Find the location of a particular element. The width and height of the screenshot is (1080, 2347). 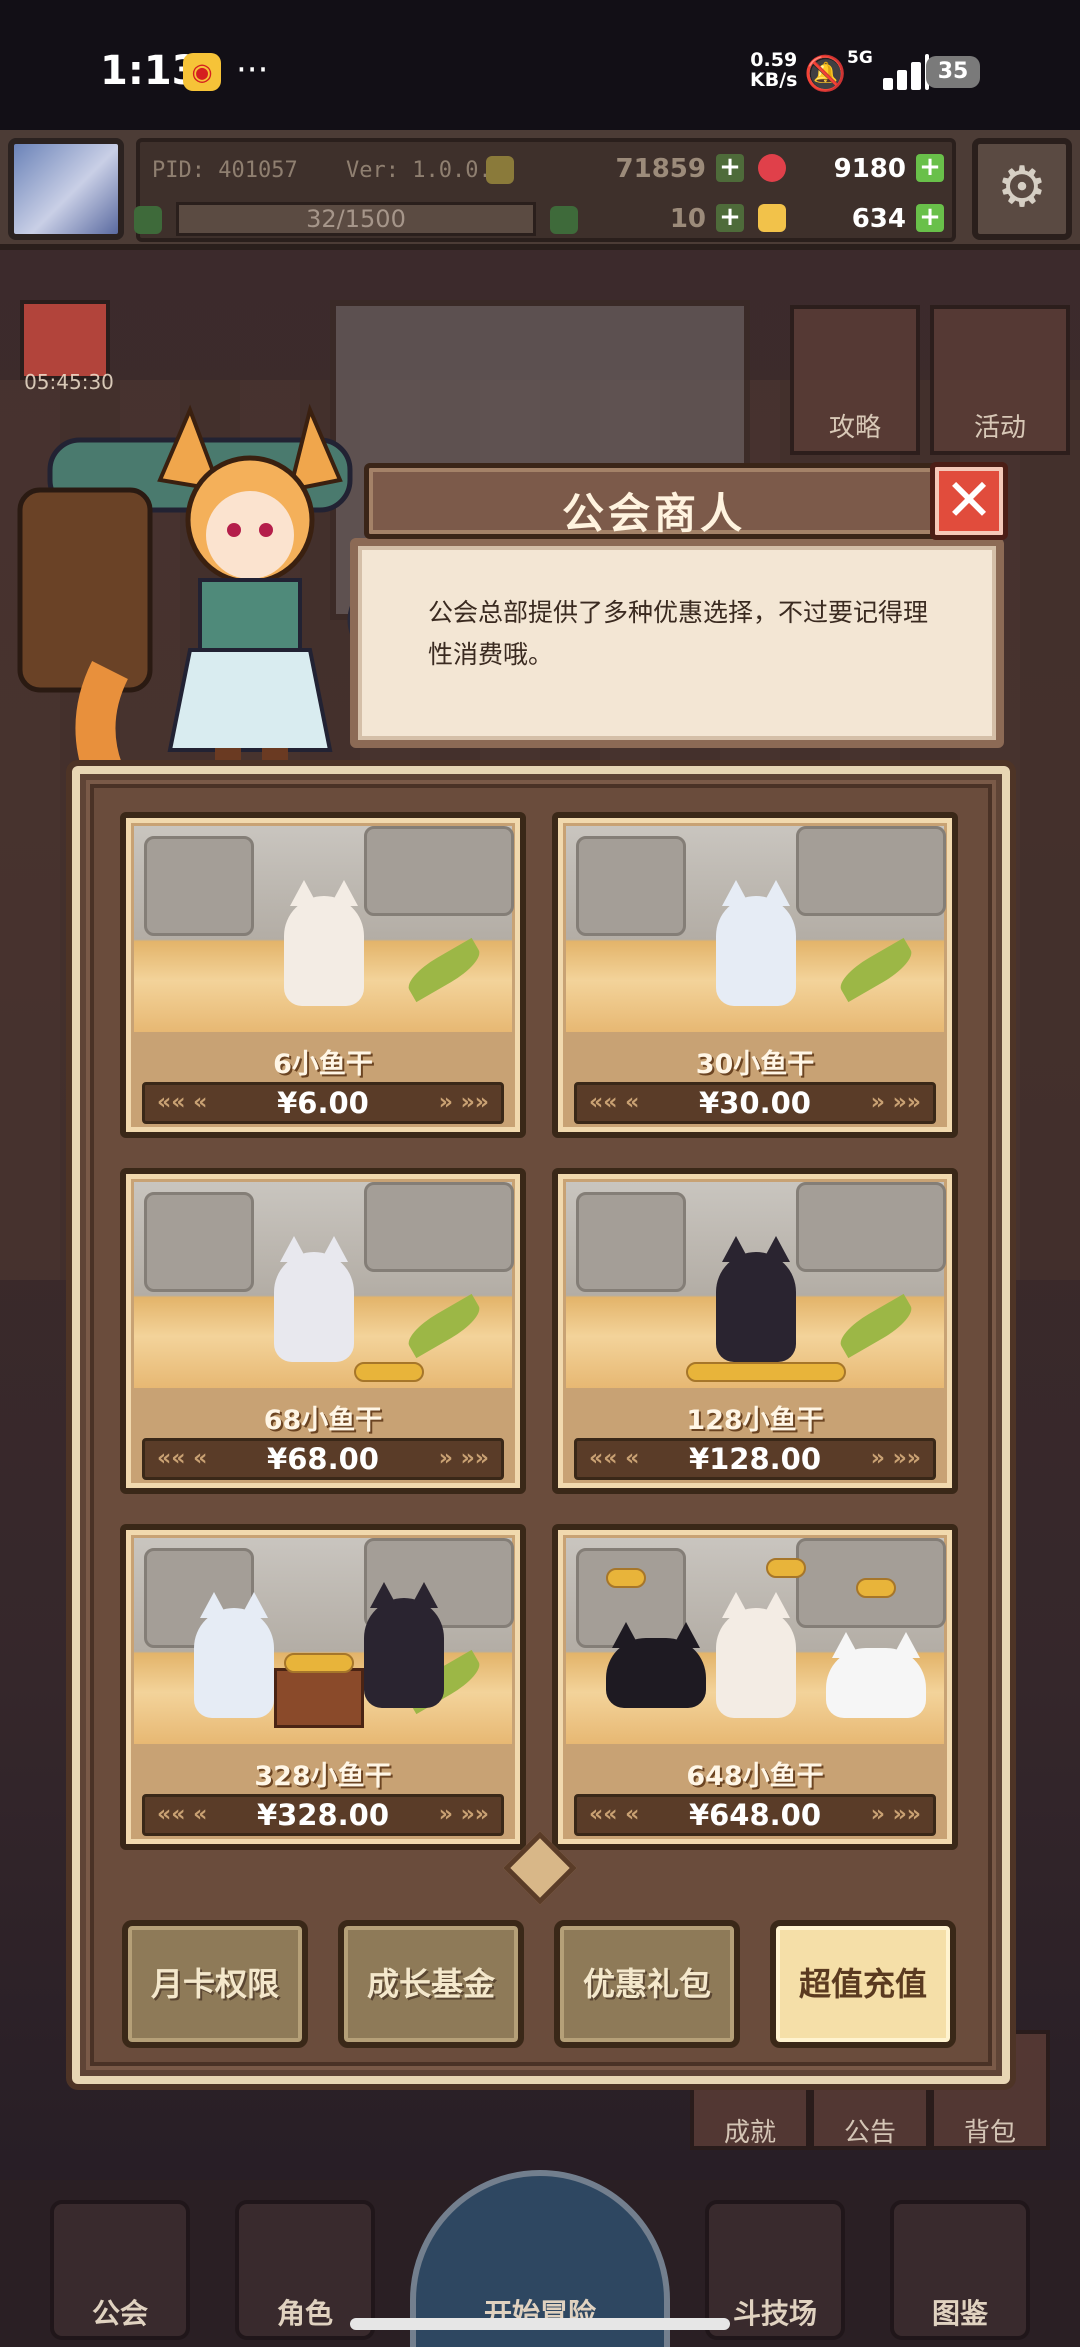

shop-item-card: 648小鱼干 ¥648.00 is located at coordinates (755, 1687).